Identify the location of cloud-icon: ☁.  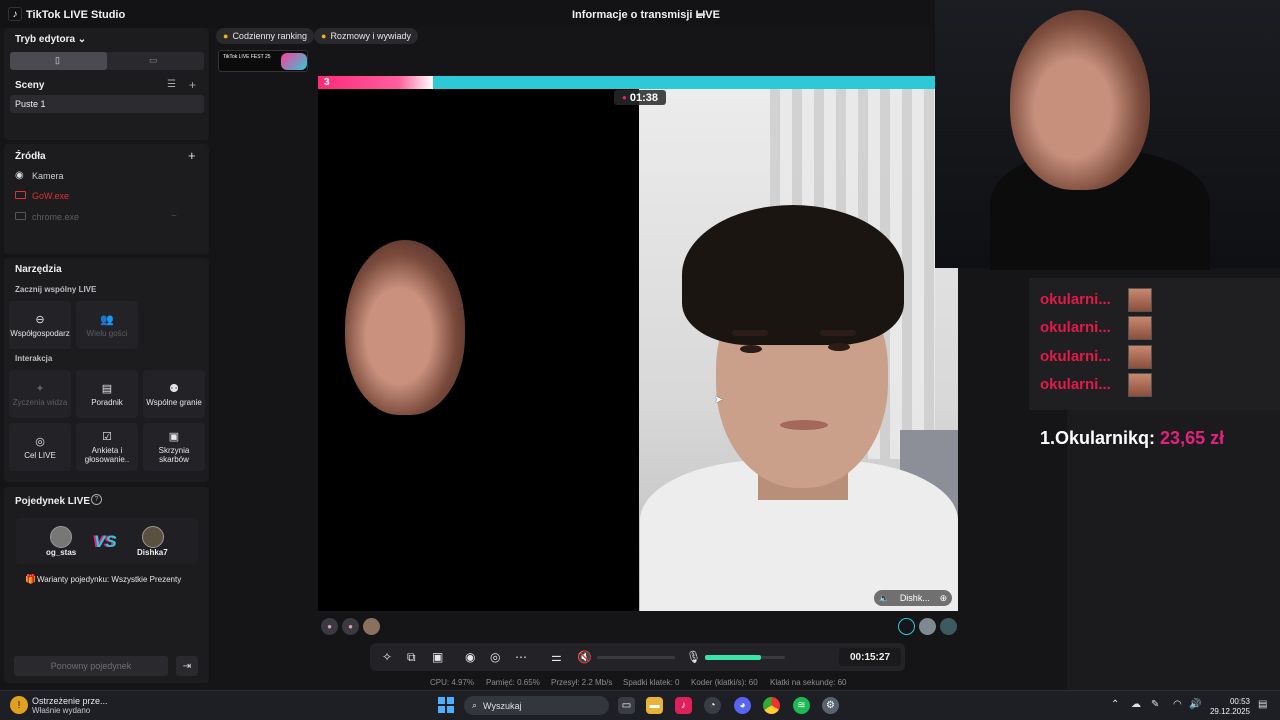
(1136, 704).